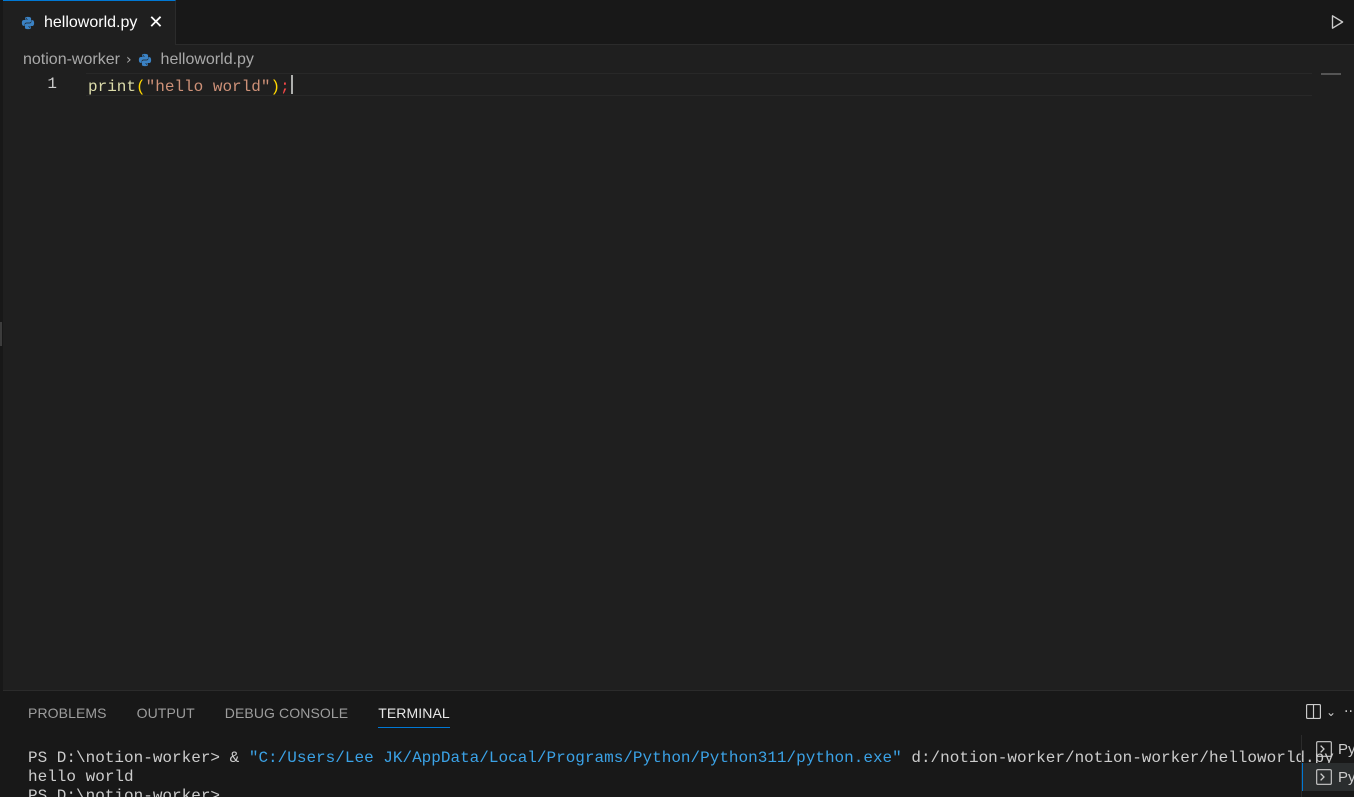 Image resolution: width=1354 pixels, height=797 pixels. I want to click on tab-problems: PROBLEMS, so click(67, 716).